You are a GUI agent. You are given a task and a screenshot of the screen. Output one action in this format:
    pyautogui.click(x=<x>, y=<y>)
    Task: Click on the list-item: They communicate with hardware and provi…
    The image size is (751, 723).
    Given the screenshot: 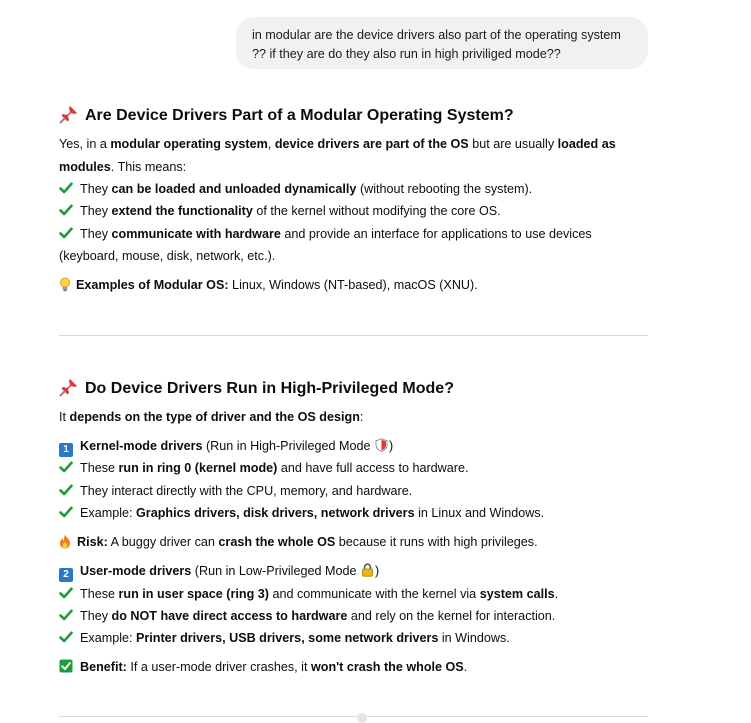 What is the action you would take?
    pyautogui.click(x=325, y=234)
    